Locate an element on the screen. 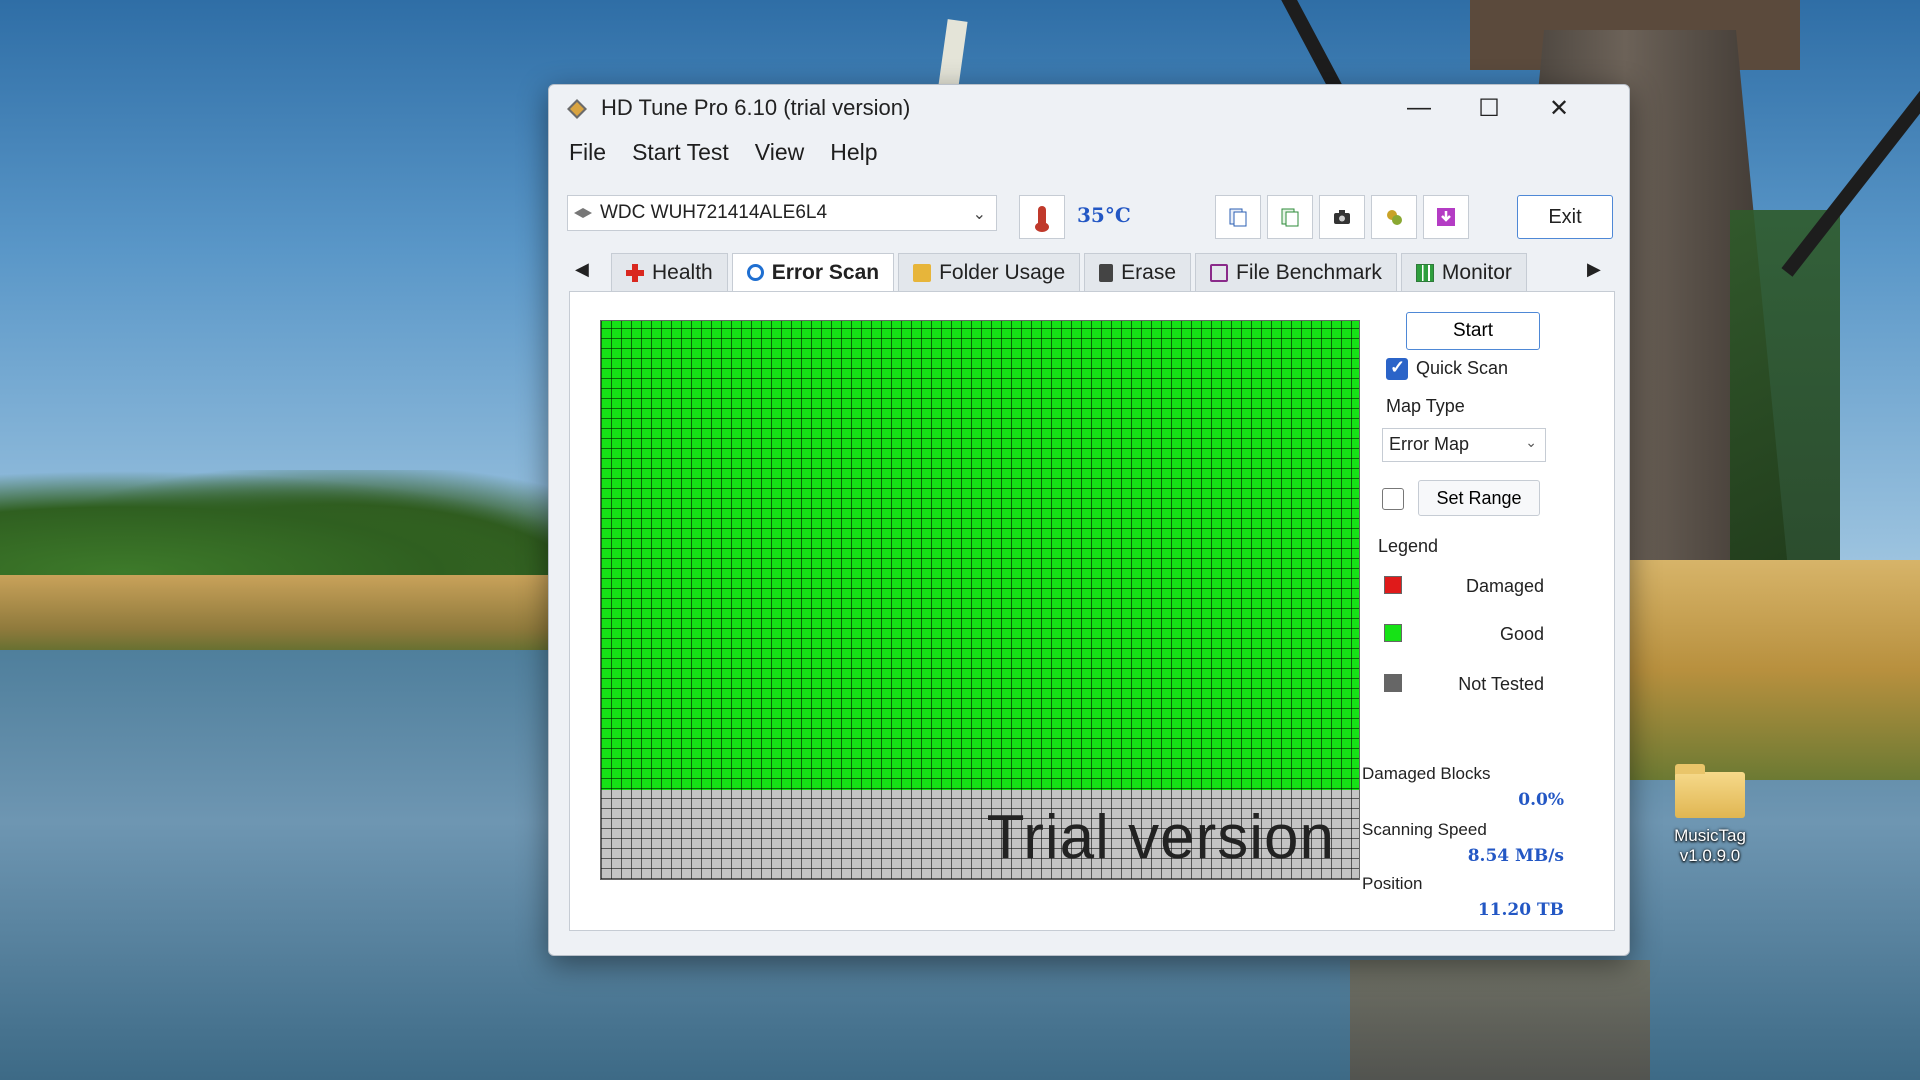 The height and width of the screenshot is (1080, 1920). legend-label-text: Good is located at coordinates (1521, 634).